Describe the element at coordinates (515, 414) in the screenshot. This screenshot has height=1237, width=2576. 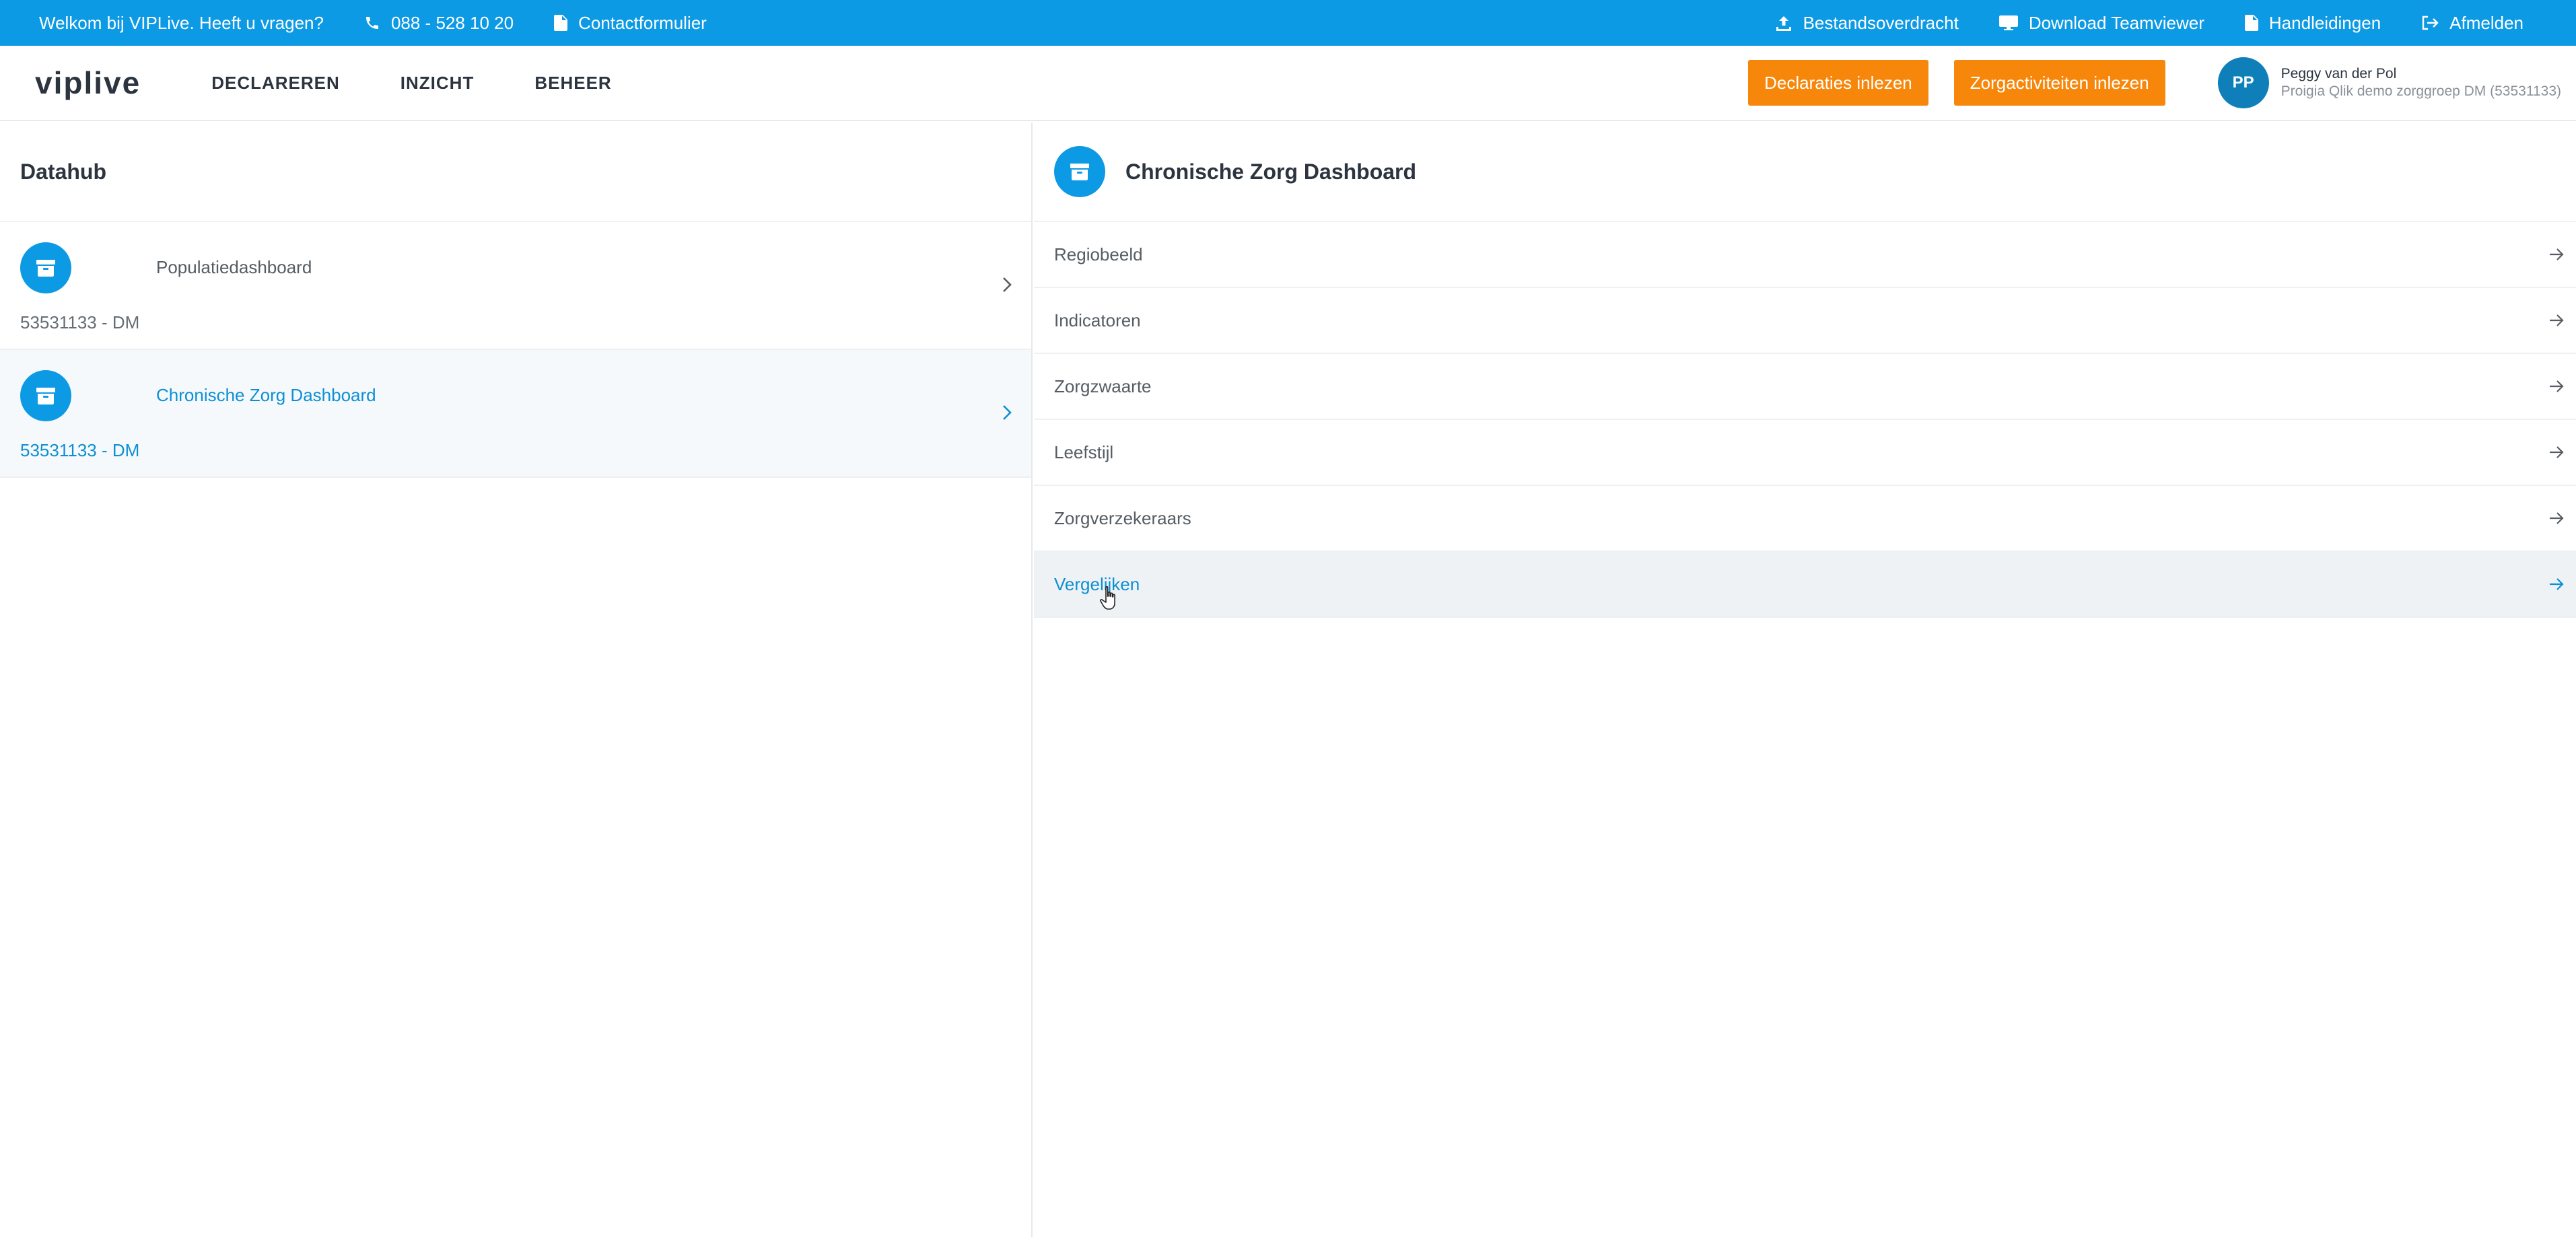
I see `dashboard-item-chronische-zorg: Chronische Zorg Dashboard 53531133 - DM` at that location.